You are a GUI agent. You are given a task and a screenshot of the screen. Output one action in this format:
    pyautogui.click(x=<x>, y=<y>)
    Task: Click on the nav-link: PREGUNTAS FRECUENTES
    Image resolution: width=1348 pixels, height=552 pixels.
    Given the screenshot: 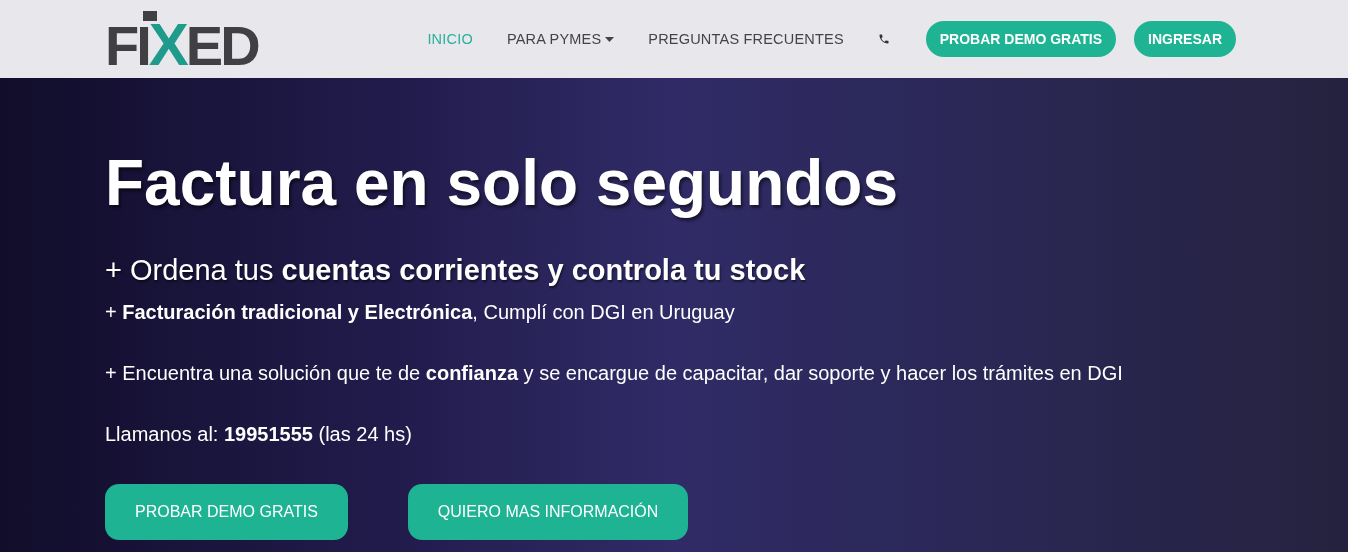 What is the action you would take?
    pyautogui.click(x=746, y=39)
    